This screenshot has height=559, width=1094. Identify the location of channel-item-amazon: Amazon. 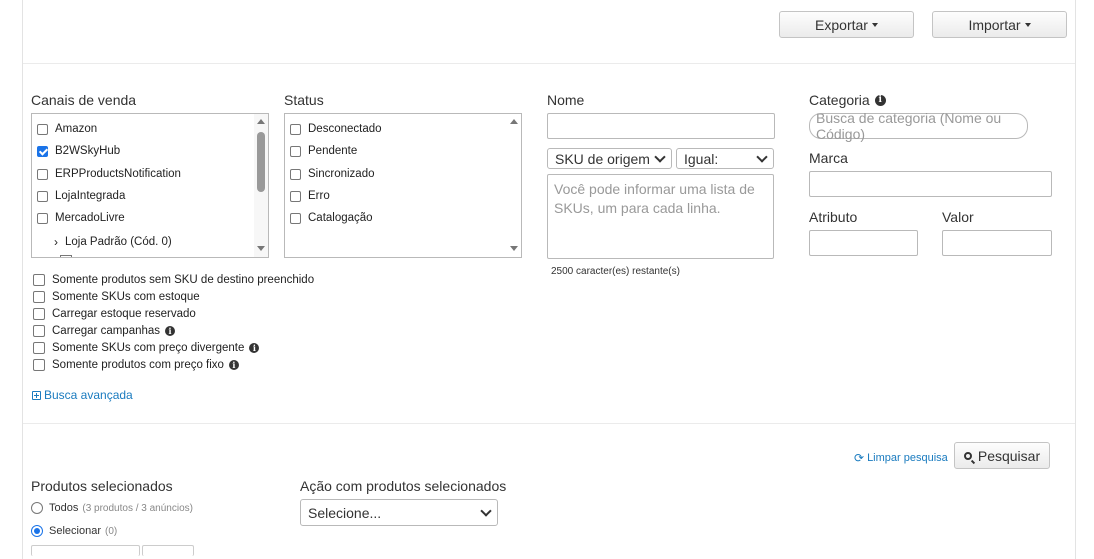
(67, 129).